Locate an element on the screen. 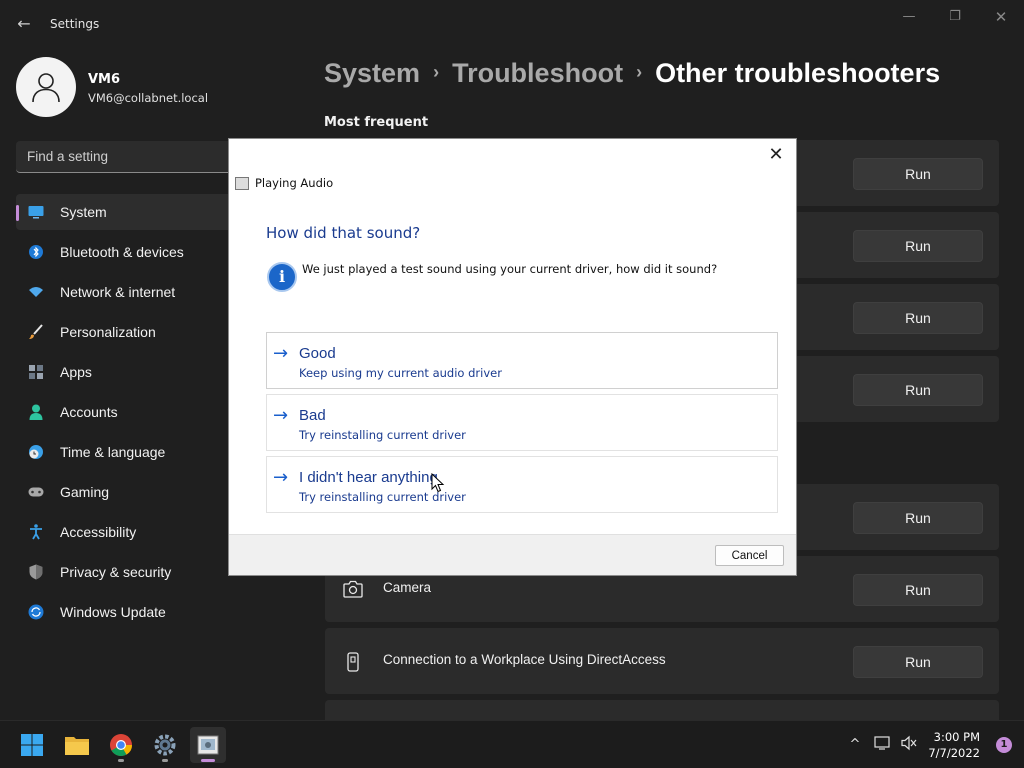  chrome-icon is located at coordinates (121, 745).